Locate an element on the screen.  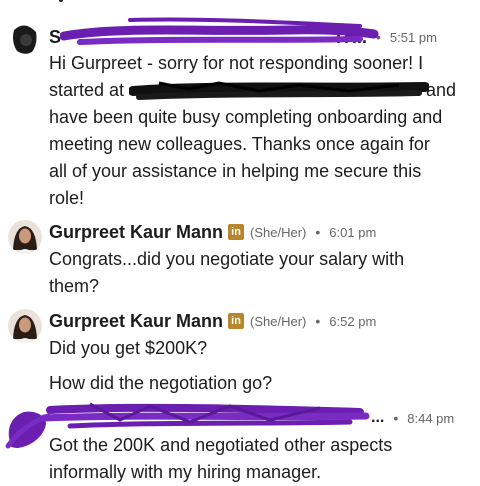
timestamp: 6:01 pm is located at coordinates (353, 232).